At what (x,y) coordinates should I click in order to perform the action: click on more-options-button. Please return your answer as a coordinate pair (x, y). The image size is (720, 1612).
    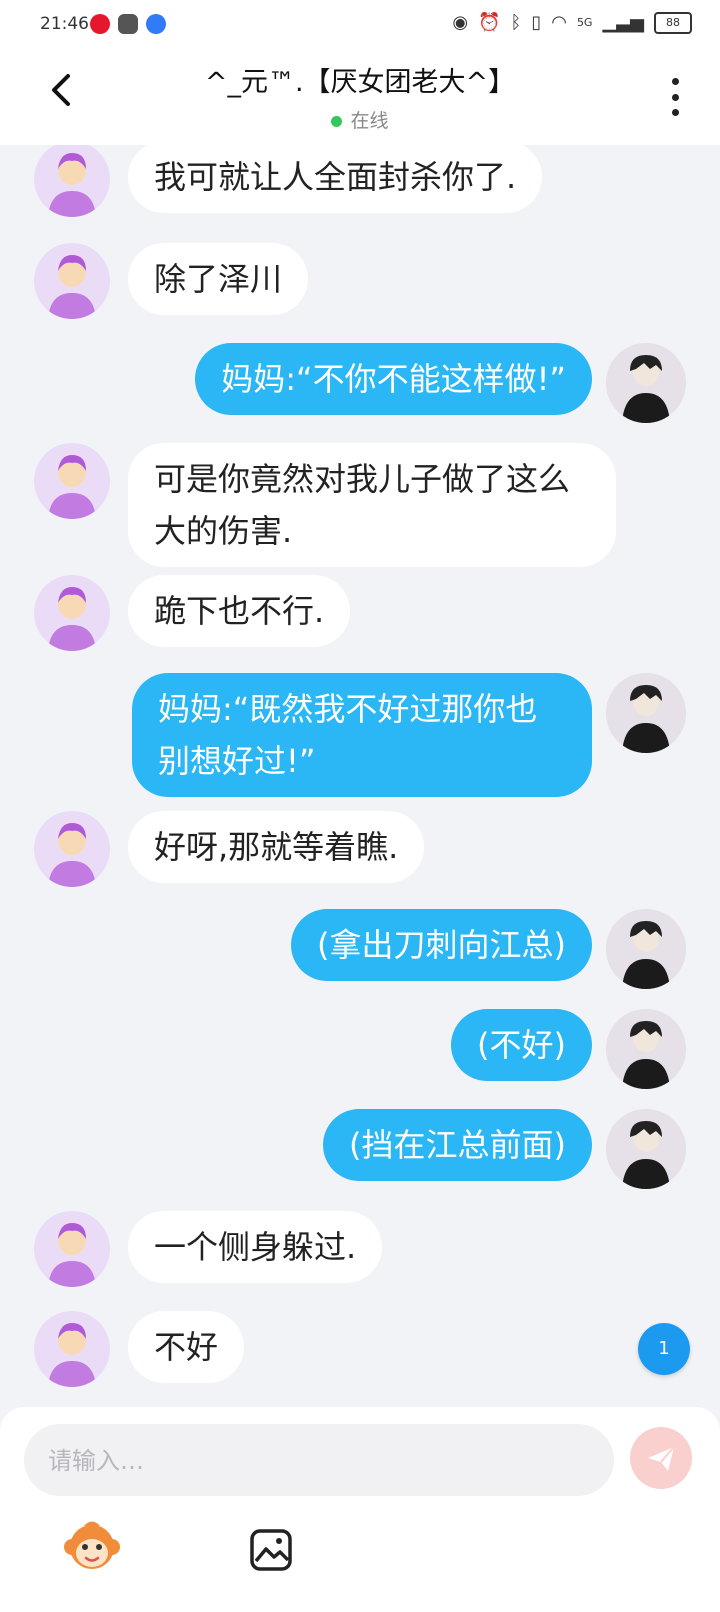
    Looking at the image, I should click on (675, 97).